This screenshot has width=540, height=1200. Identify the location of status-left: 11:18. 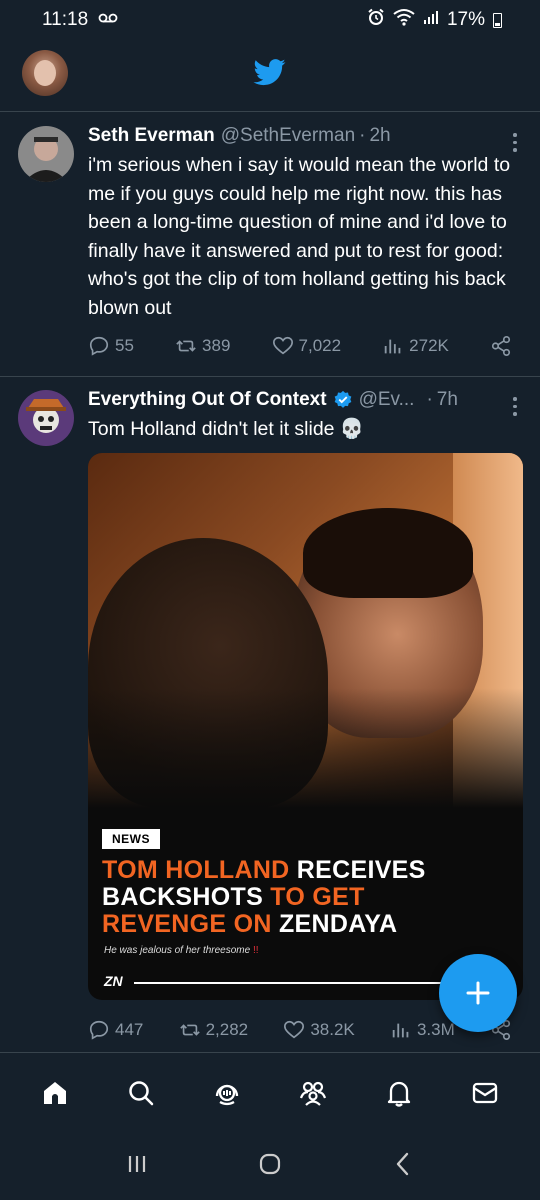
(80, 20).